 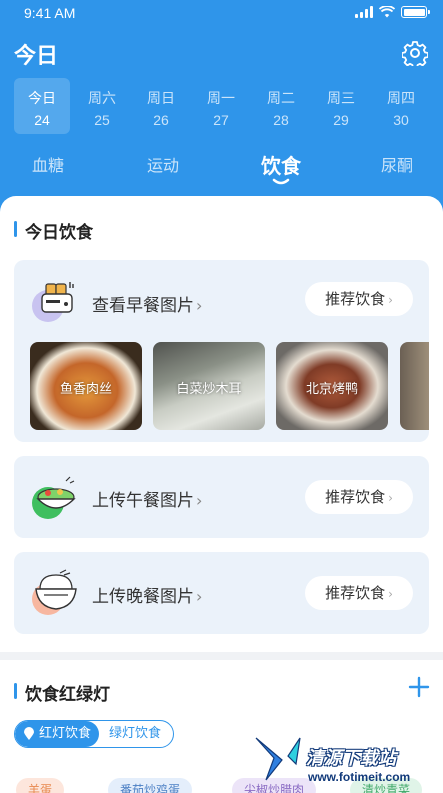 I want to click on date-item: 周四 30, so click(x=401, y=106).